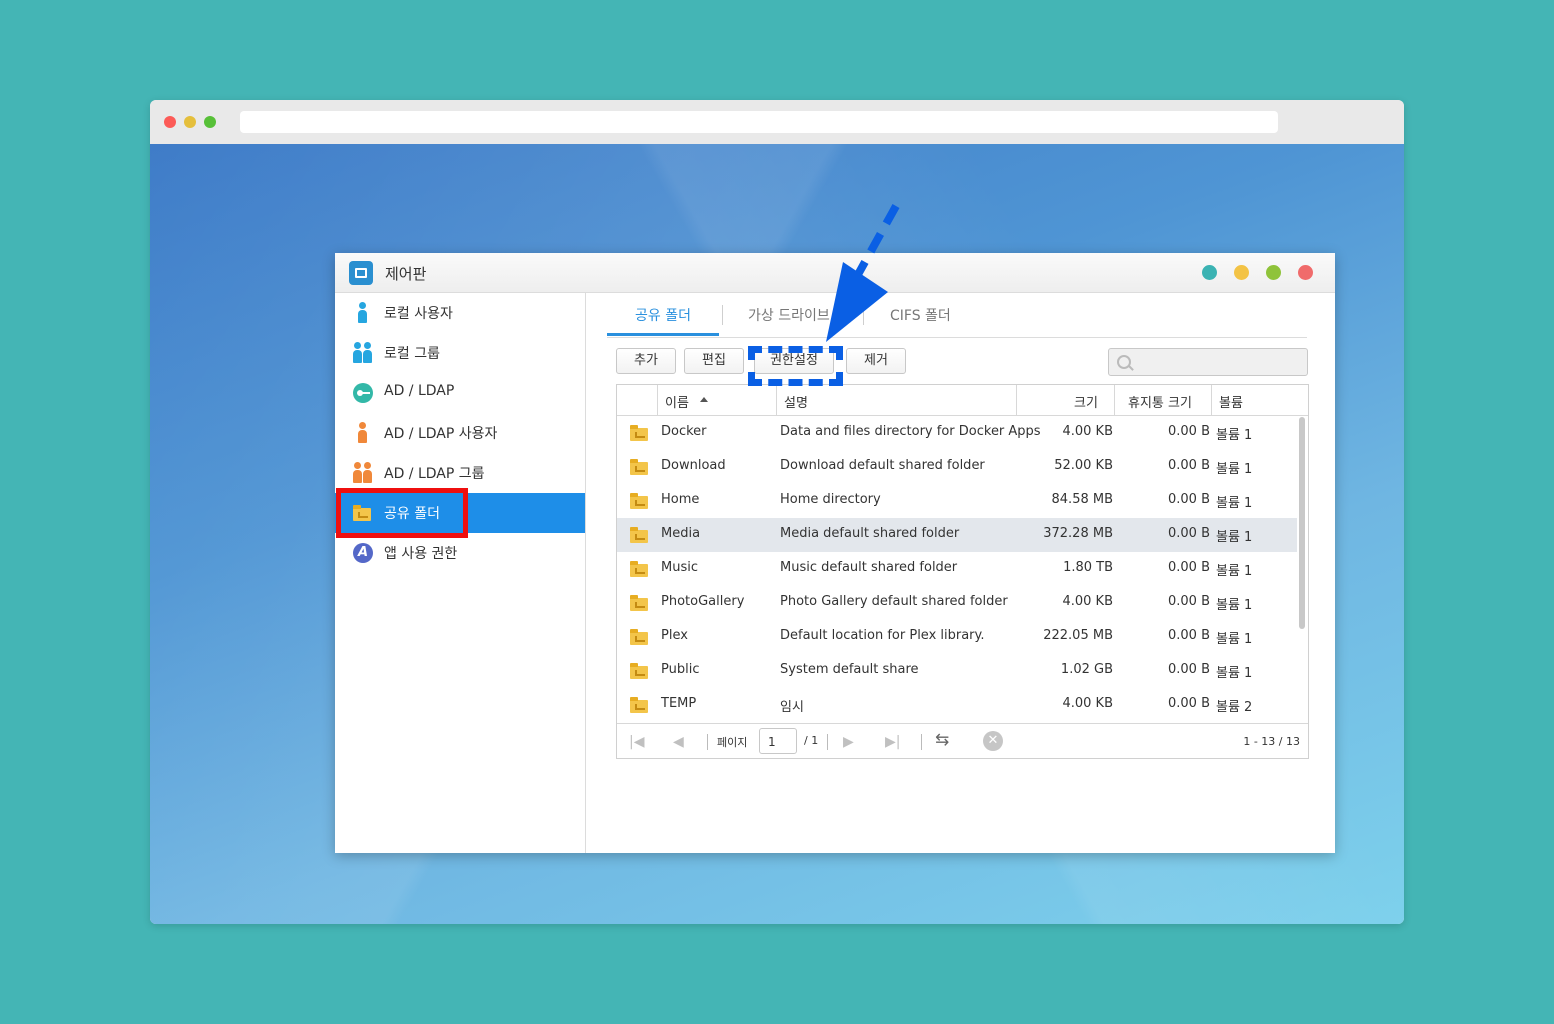  I want to click on arrow-head, so click(857, 302).